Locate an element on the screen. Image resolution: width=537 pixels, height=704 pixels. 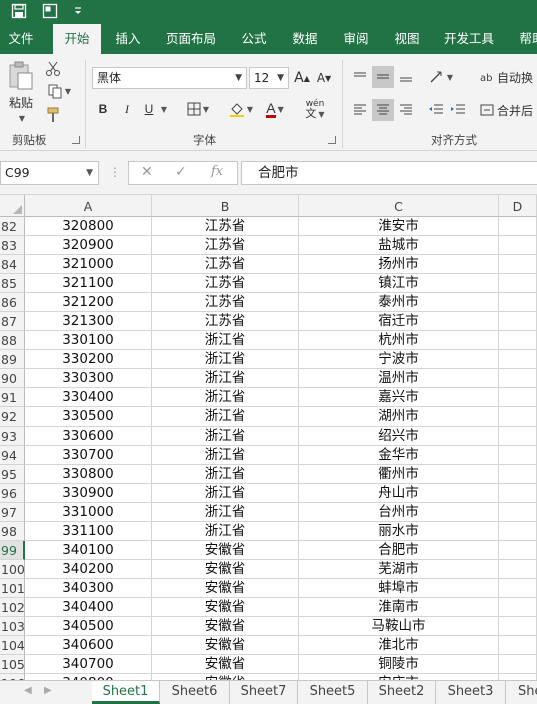
cell-a: 321200 is located at coordinates (88, 303).